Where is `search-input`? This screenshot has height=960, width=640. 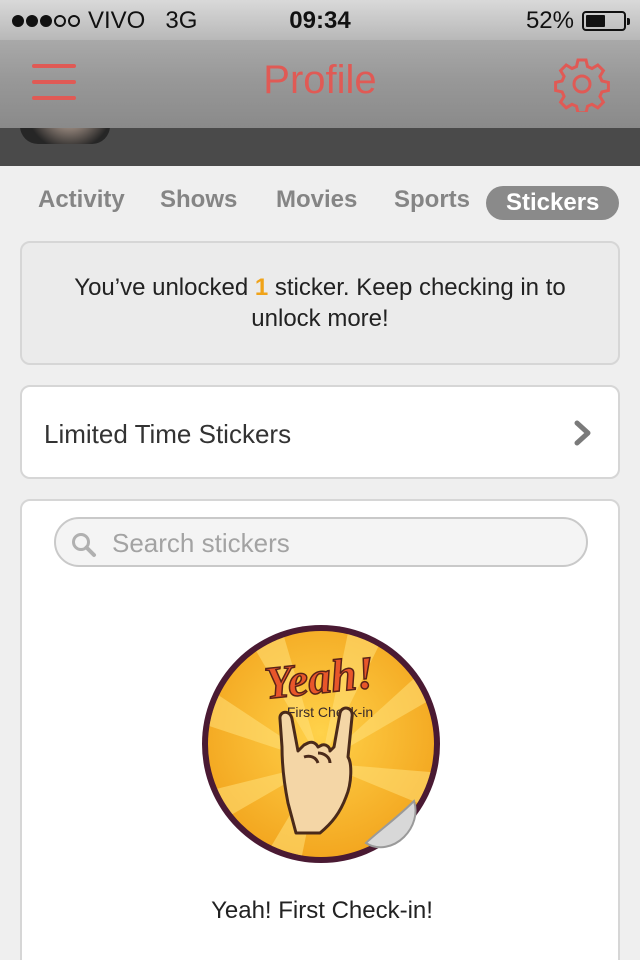
search-input is located at coordinates (342, 543).